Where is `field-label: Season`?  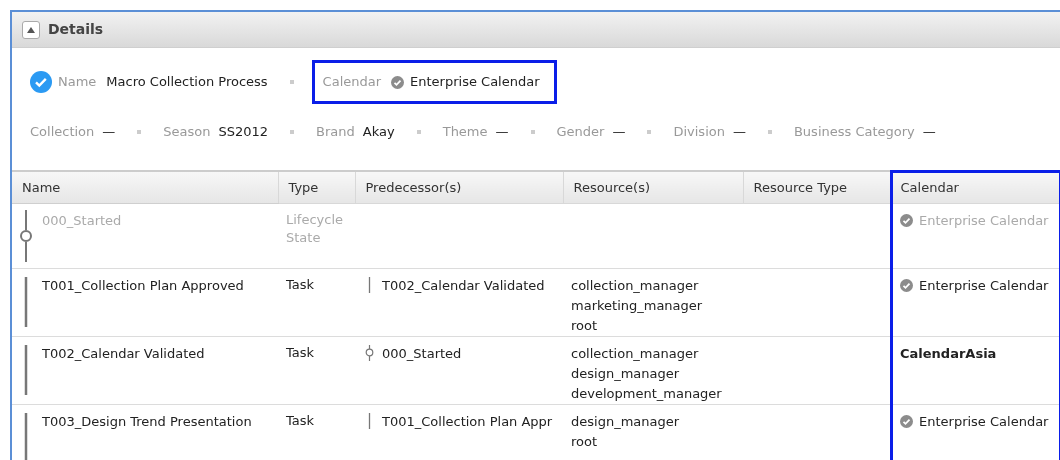 field-label: Season is located at coordinates (187, 132).